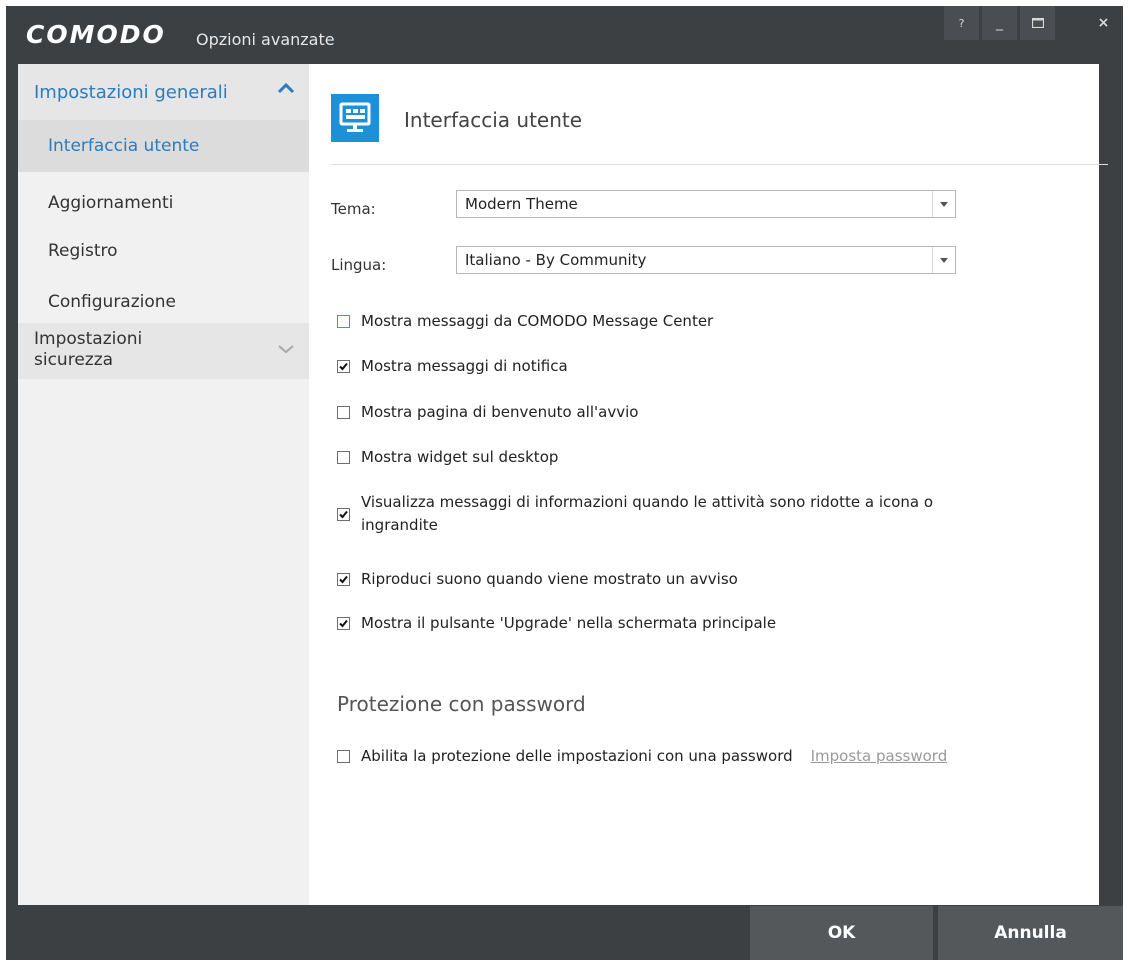 The width and height of the screenshot is (1131, 965). What do you see at coordinates (564, 932) in the screenshot?
I see `footer-bar: OK Annulla` at bounding box center [564, 932].